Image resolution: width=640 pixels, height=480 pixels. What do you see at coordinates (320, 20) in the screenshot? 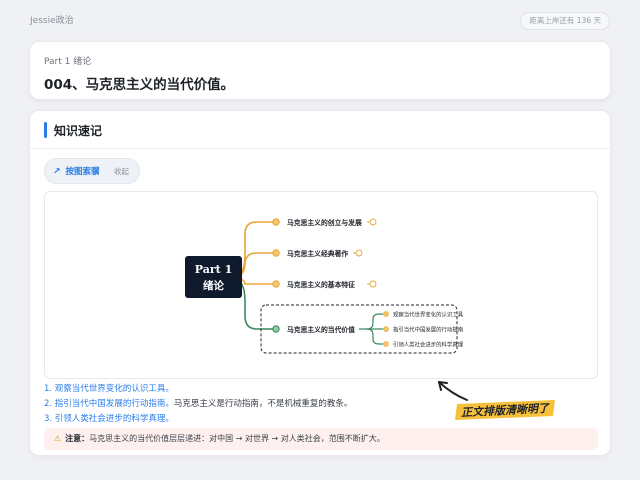
I see `top-bar: Jessie政治 距离上岸还有 136 天` at bounding box center [320, 20].